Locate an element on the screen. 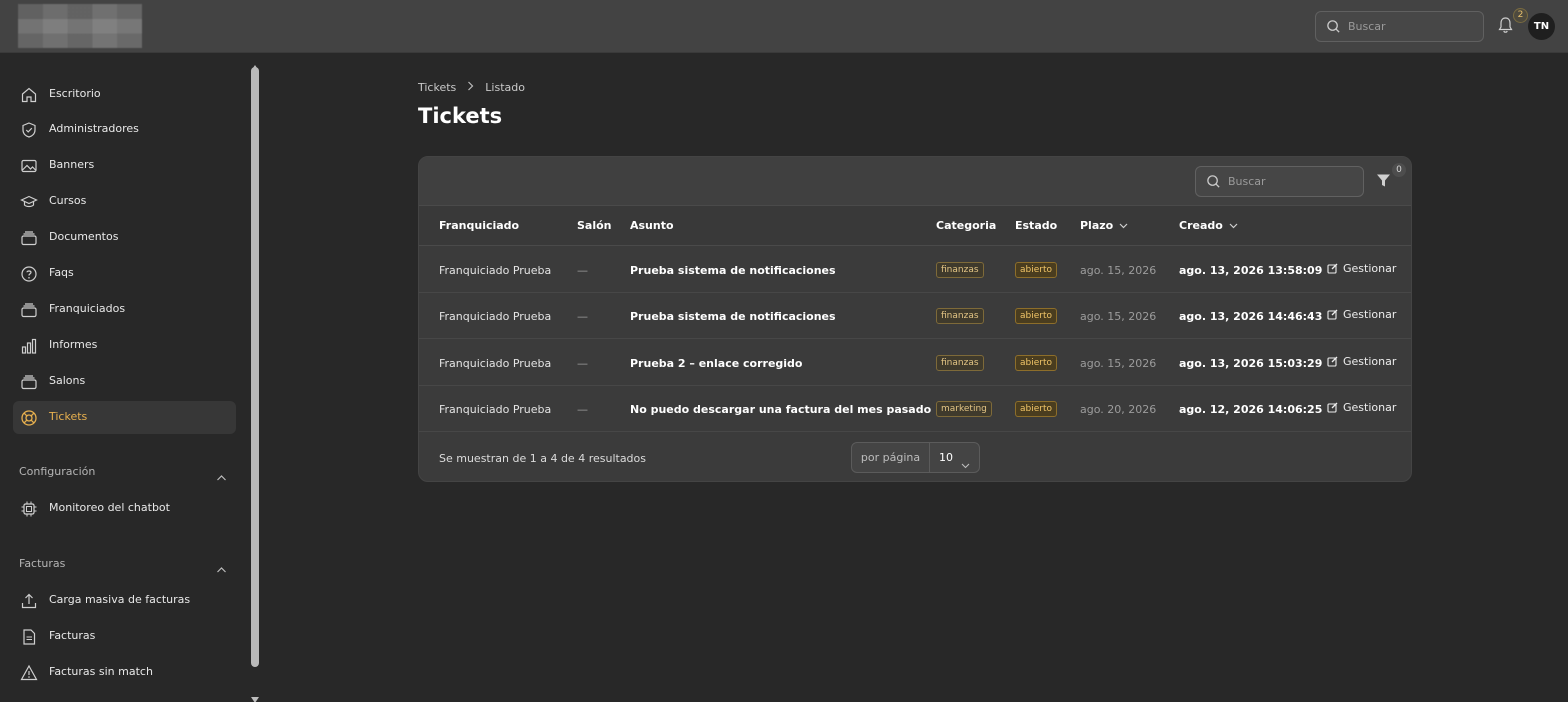 This screenshot has height=702, width=1568. notifications-bell-icon is located at coordinates (1505, 27).